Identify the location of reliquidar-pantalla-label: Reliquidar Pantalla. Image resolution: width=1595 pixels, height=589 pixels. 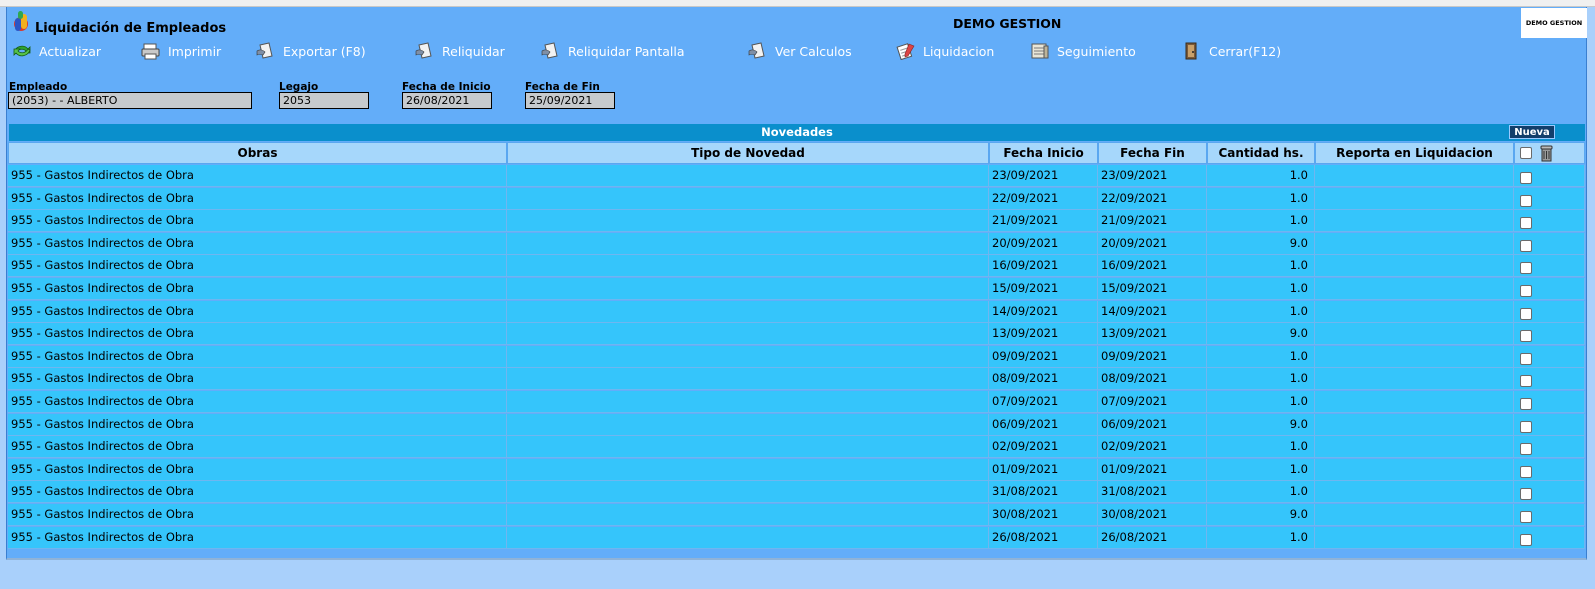
(626, 51).